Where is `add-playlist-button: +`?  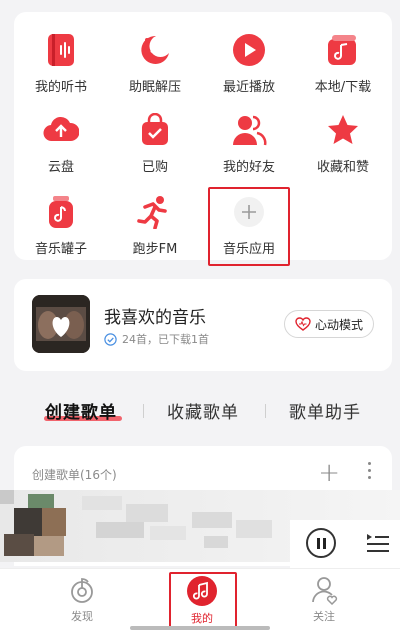 add-playlist-button: + is located at coordinates (329, 473).